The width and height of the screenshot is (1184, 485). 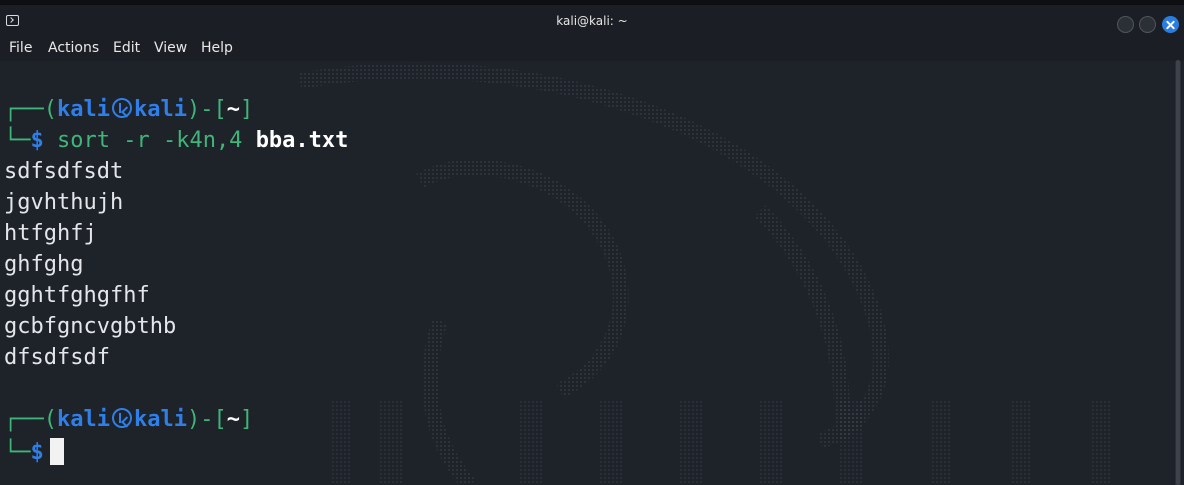 I want to click on output-line: htfghfj, so click(x=50, y=233).